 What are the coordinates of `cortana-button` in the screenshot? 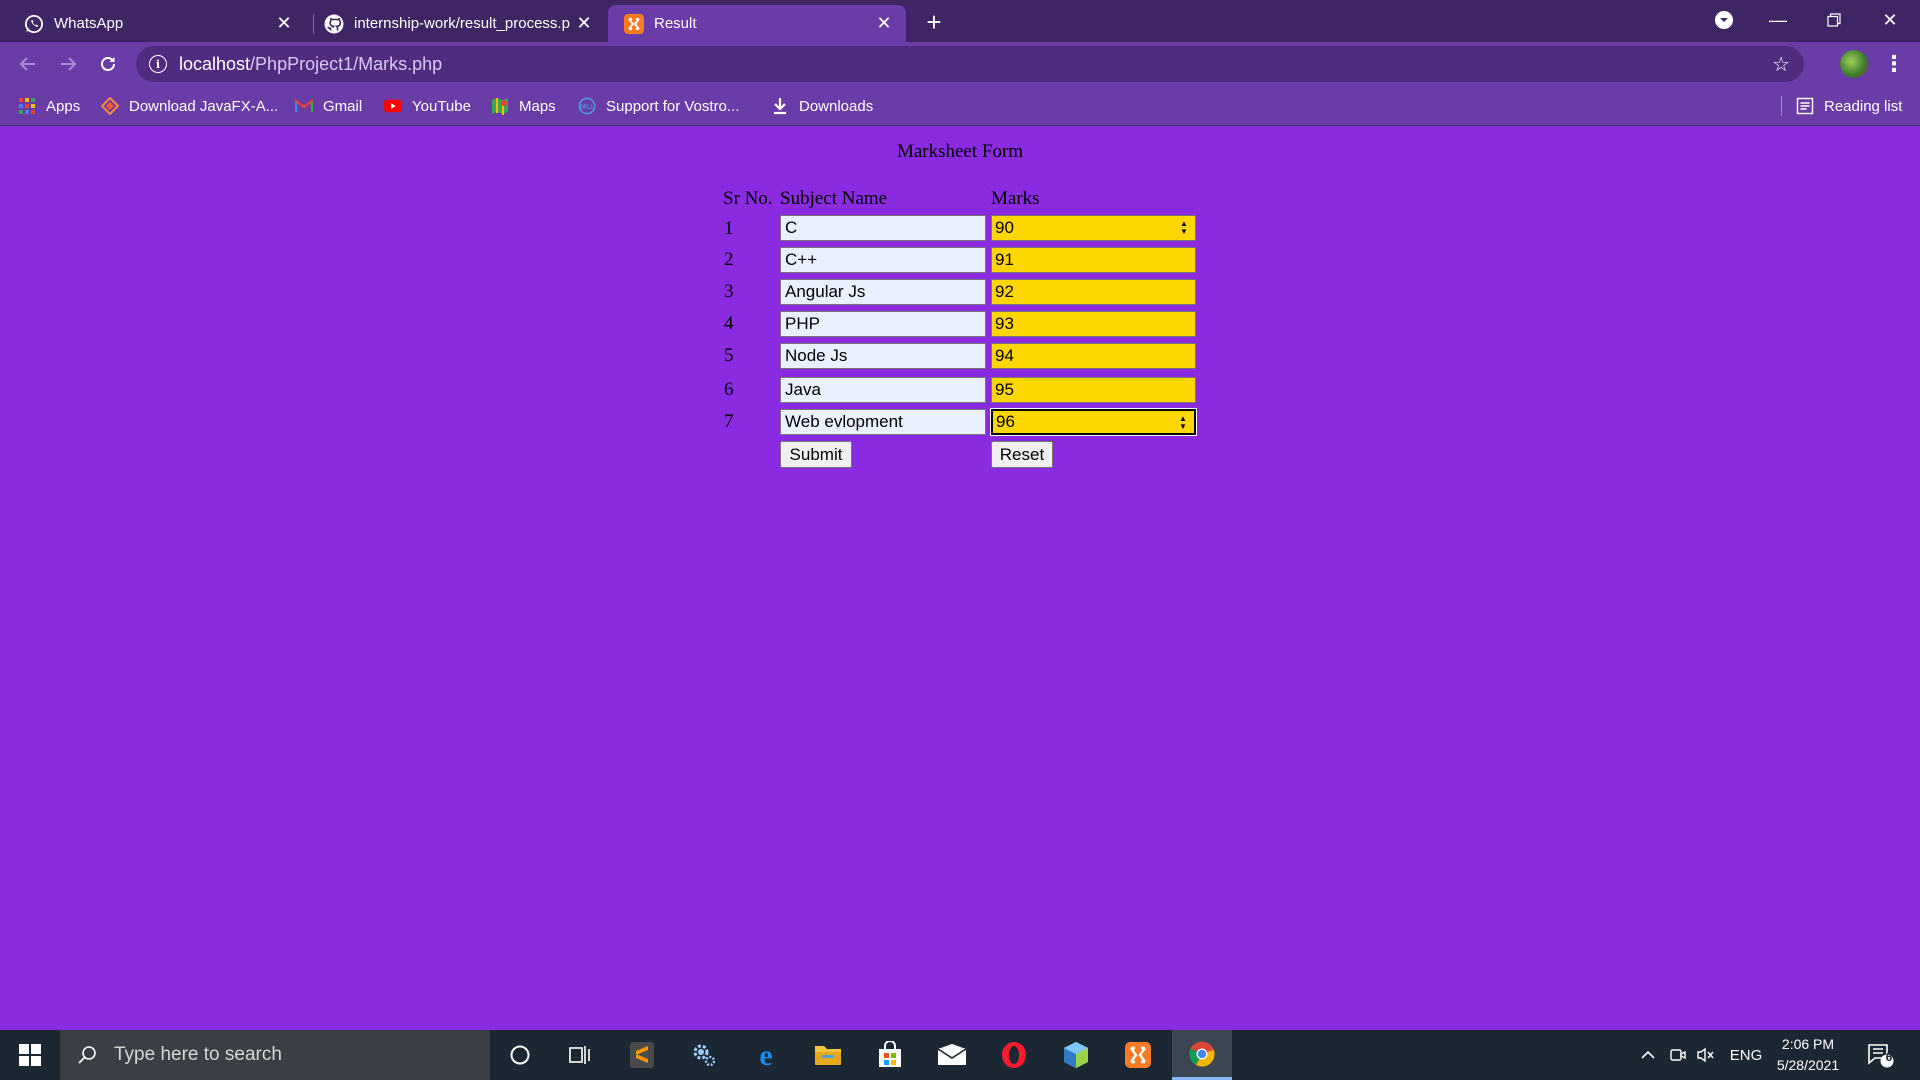 It's located at (520, 1055).